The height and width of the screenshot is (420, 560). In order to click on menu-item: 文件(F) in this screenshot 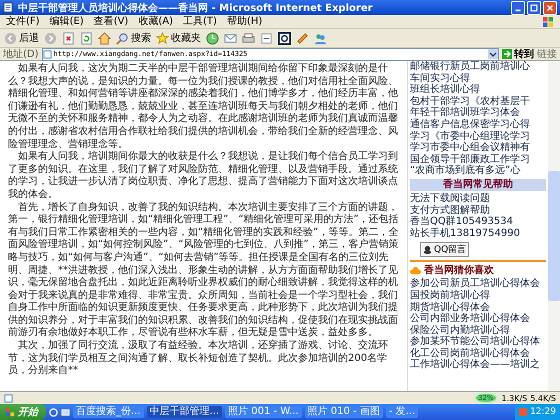, I will do `click(23, 22)`.